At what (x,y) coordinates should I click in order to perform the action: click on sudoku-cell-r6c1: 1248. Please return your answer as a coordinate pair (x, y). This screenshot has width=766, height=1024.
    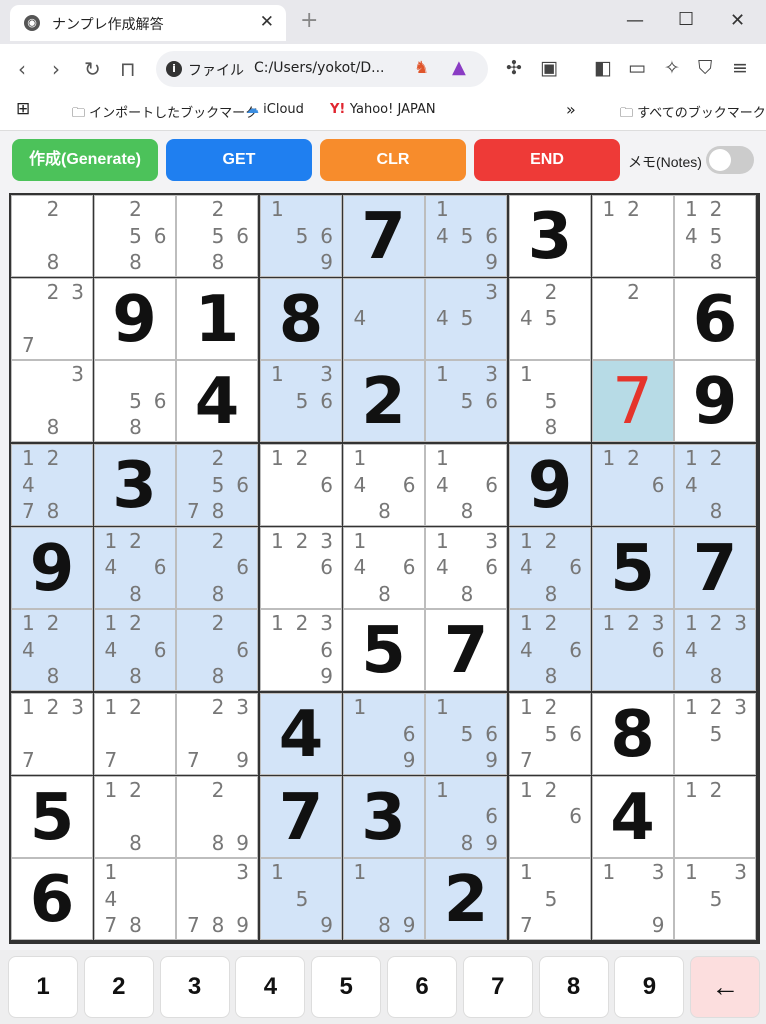
    Looking at the image, I should click on (52, 650).